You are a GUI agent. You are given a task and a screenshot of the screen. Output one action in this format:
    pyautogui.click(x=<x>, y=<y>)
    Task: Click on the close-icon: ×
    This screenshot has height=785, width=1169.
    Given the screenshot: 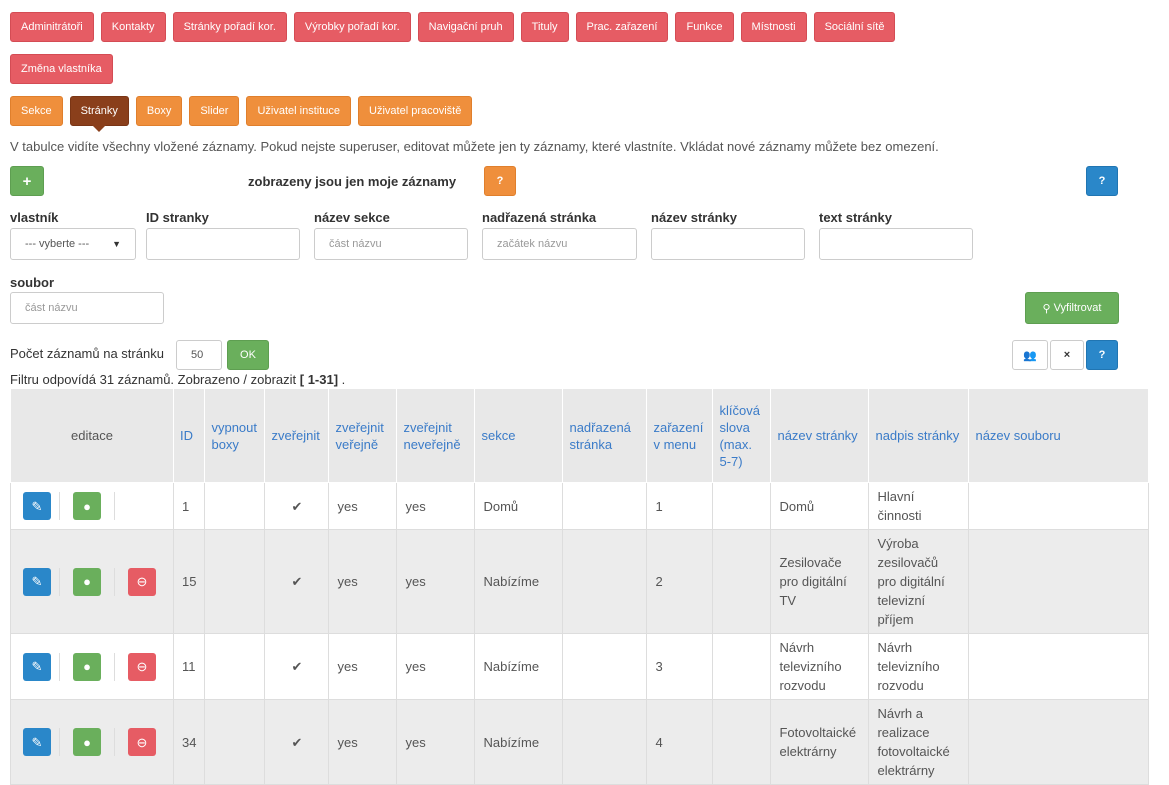 What is the action you would take?
    pyautogui.click(x=1067, y=355)
    